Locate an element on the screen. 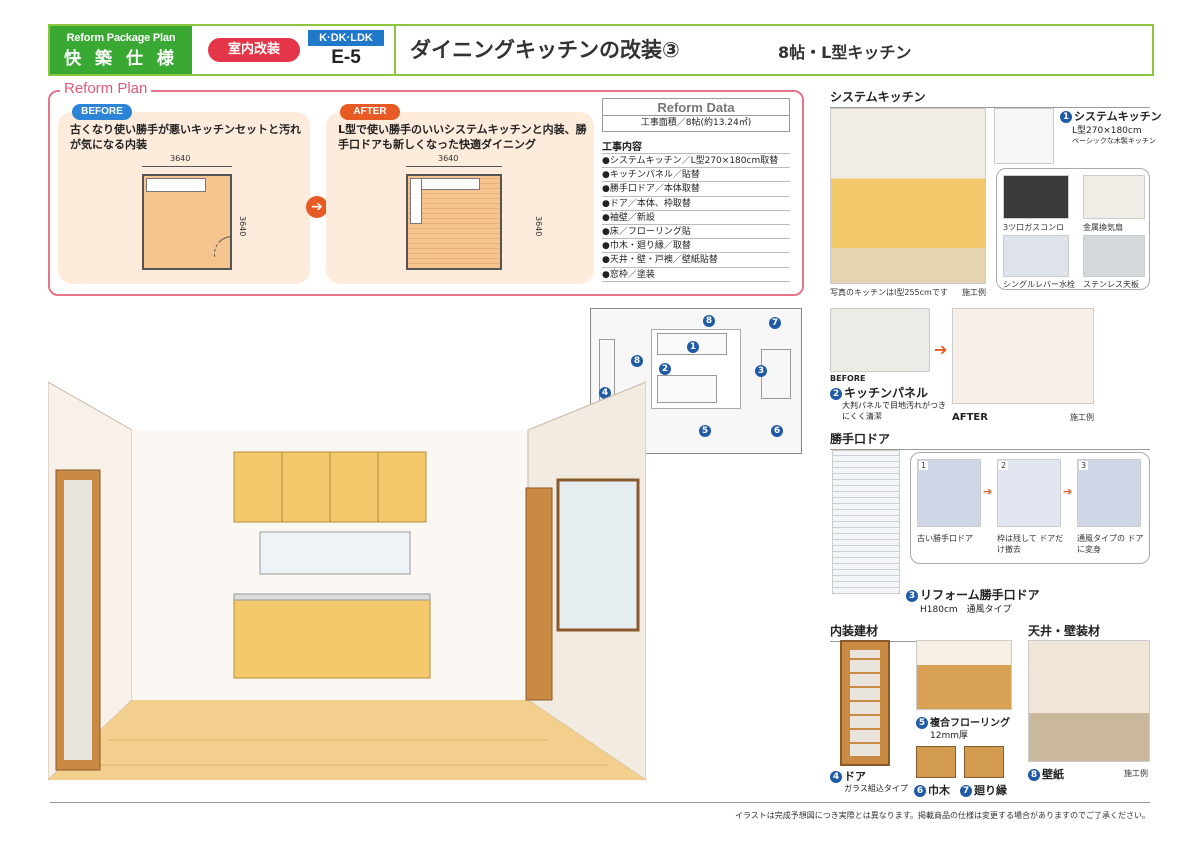  panel-before-label: BEFORE is located at coordinates (848, 378).